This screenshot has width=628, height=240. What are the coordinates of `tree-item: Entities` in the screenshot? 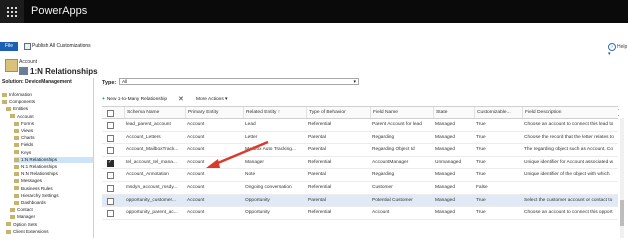 It's located at (49, 109).